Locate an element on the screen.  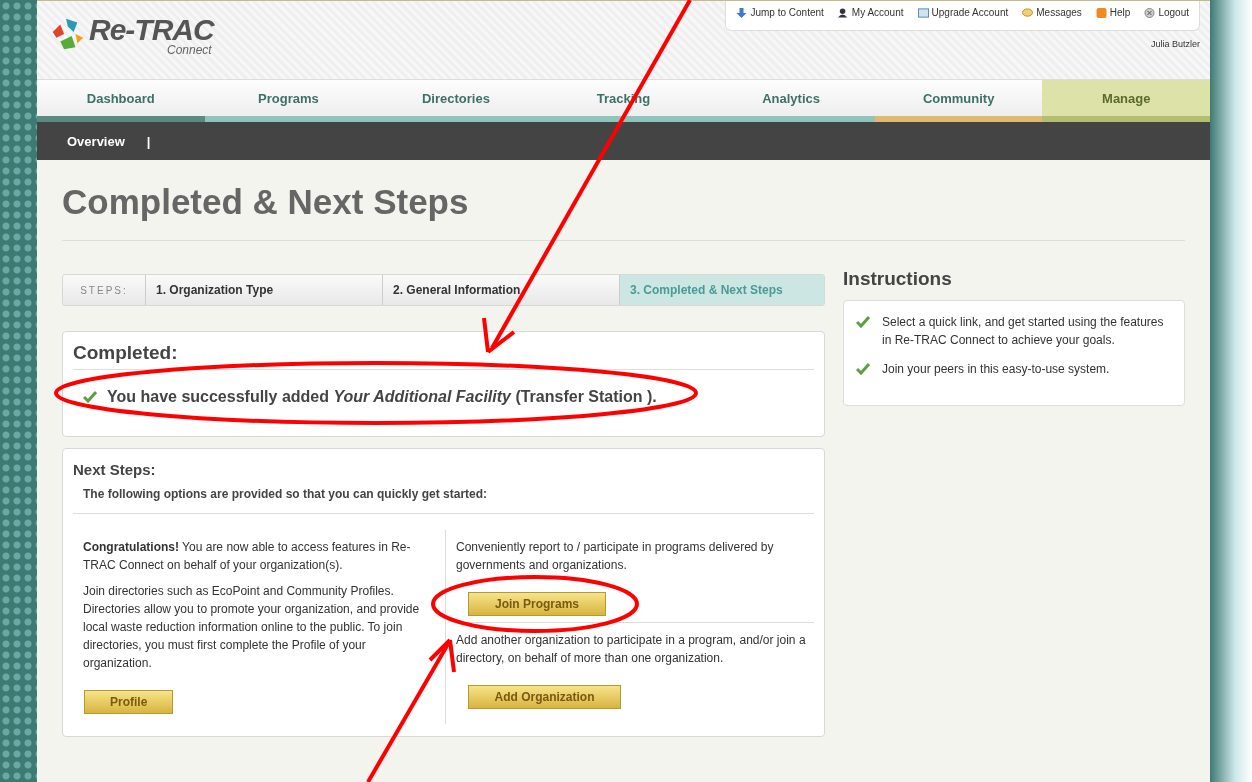
action-button: Join Programs is located at coordinates (537, 604).